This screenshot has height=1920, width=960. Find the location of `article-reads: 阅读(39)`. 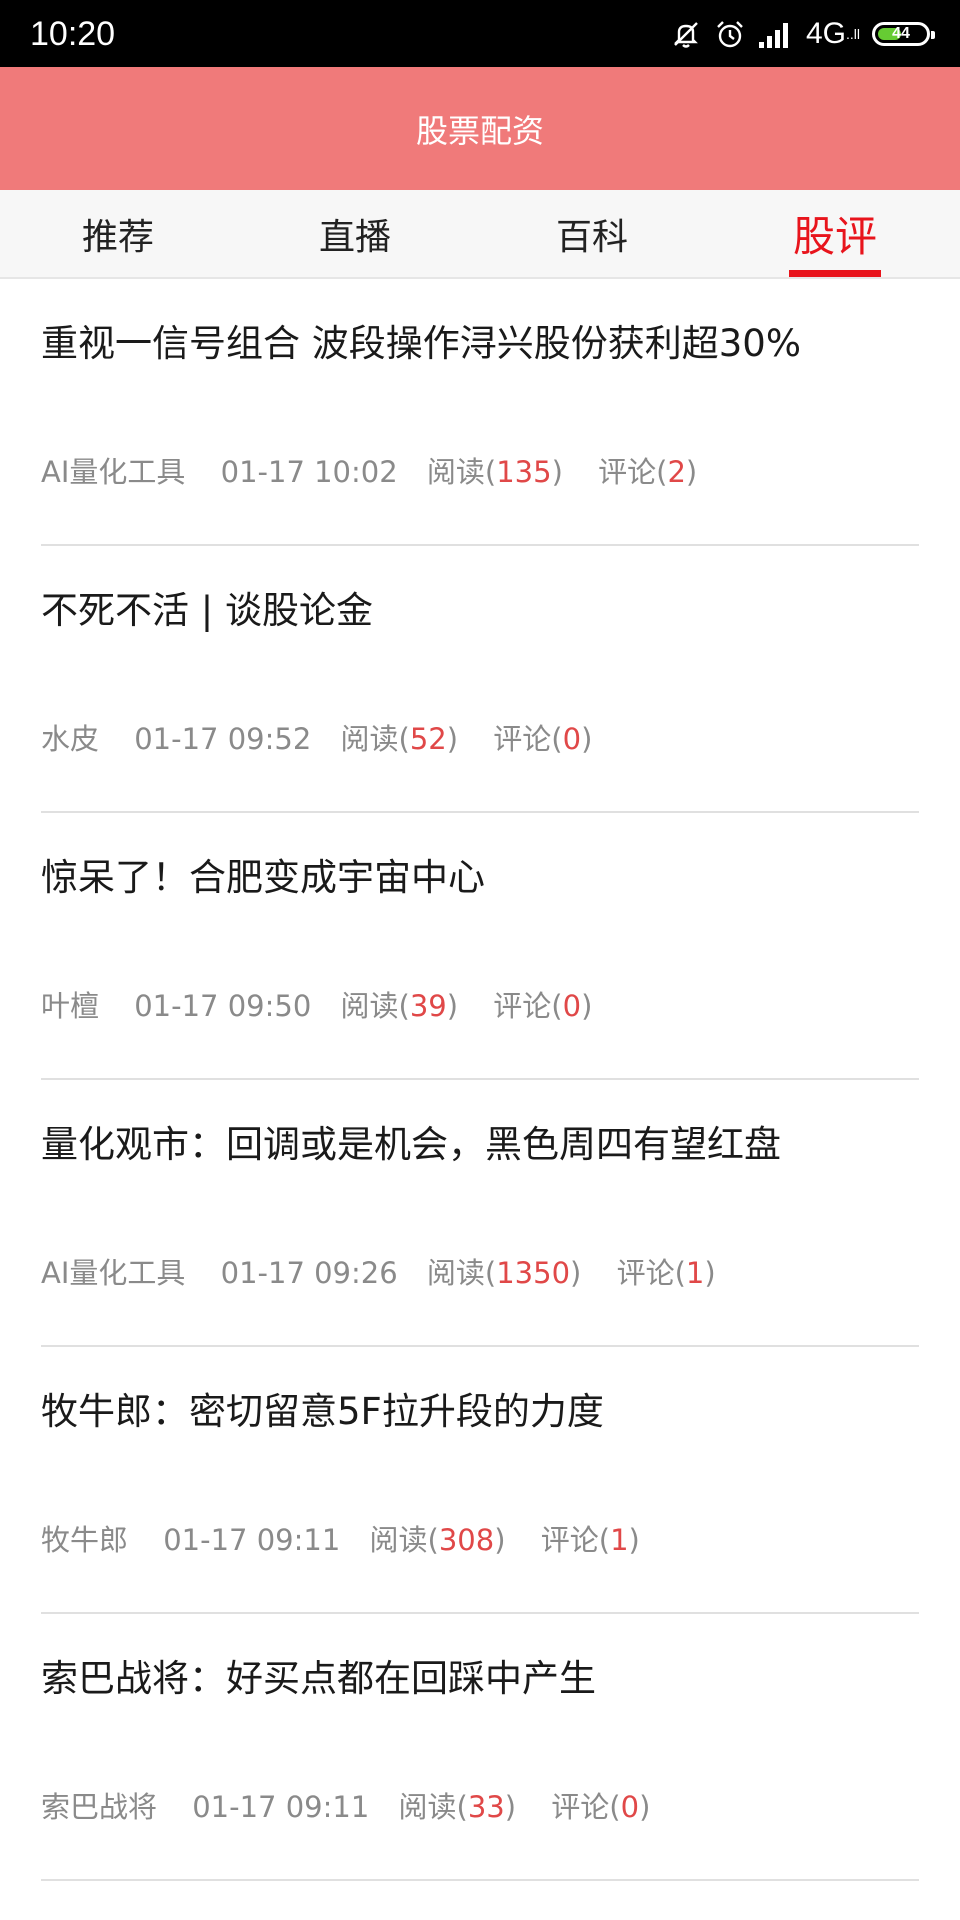

article-reads: 阅读(39) is located at coordinates (400, 1006).